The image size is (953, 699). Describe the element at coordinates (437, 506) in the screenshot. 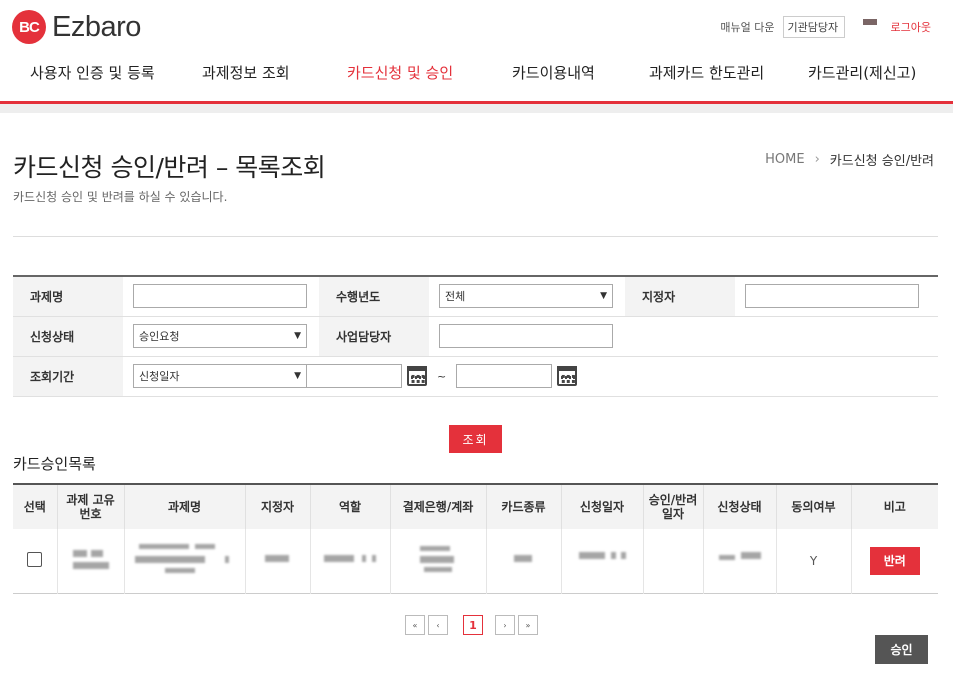

I see `column-header: 결제은행/계좌` at that location.